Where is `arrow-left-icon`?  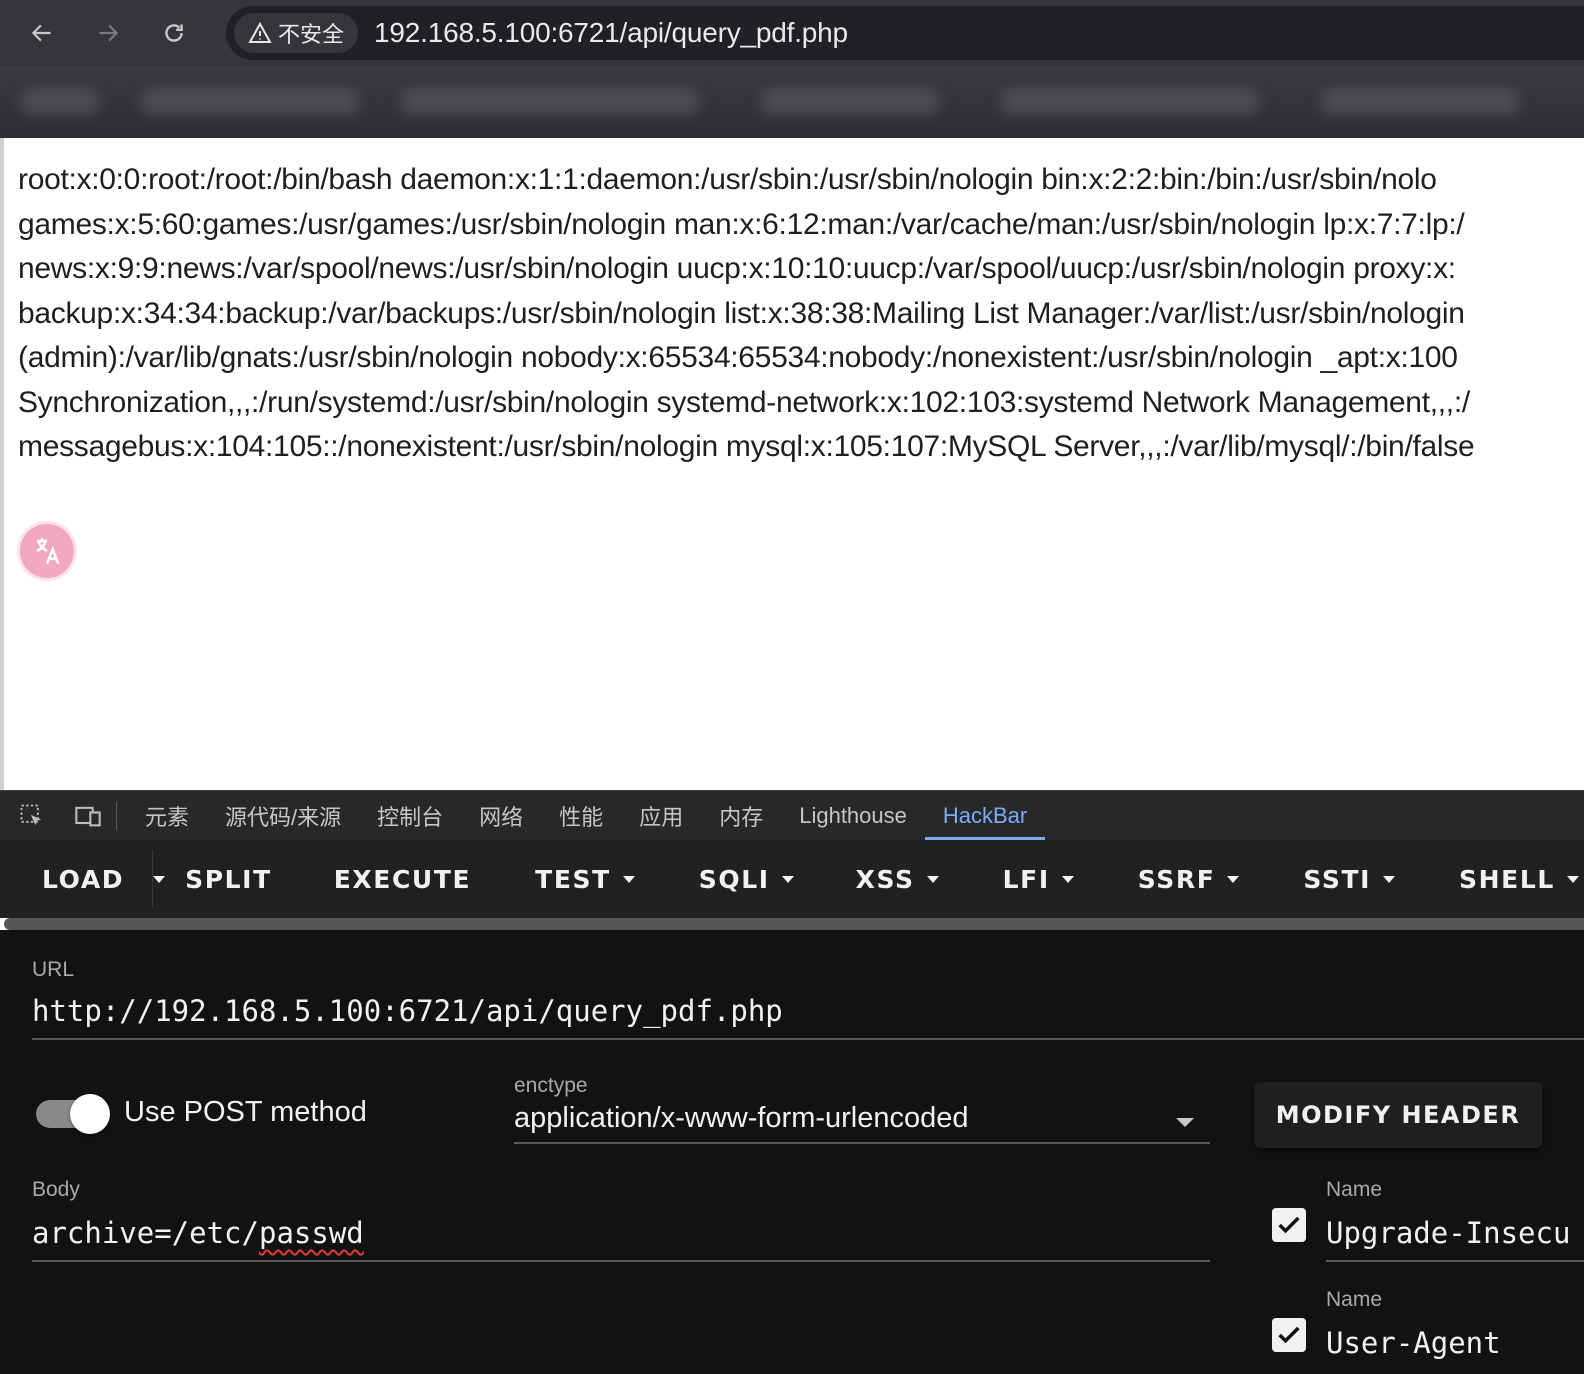
arrow-left-icon is located at coordinates (41, 33).